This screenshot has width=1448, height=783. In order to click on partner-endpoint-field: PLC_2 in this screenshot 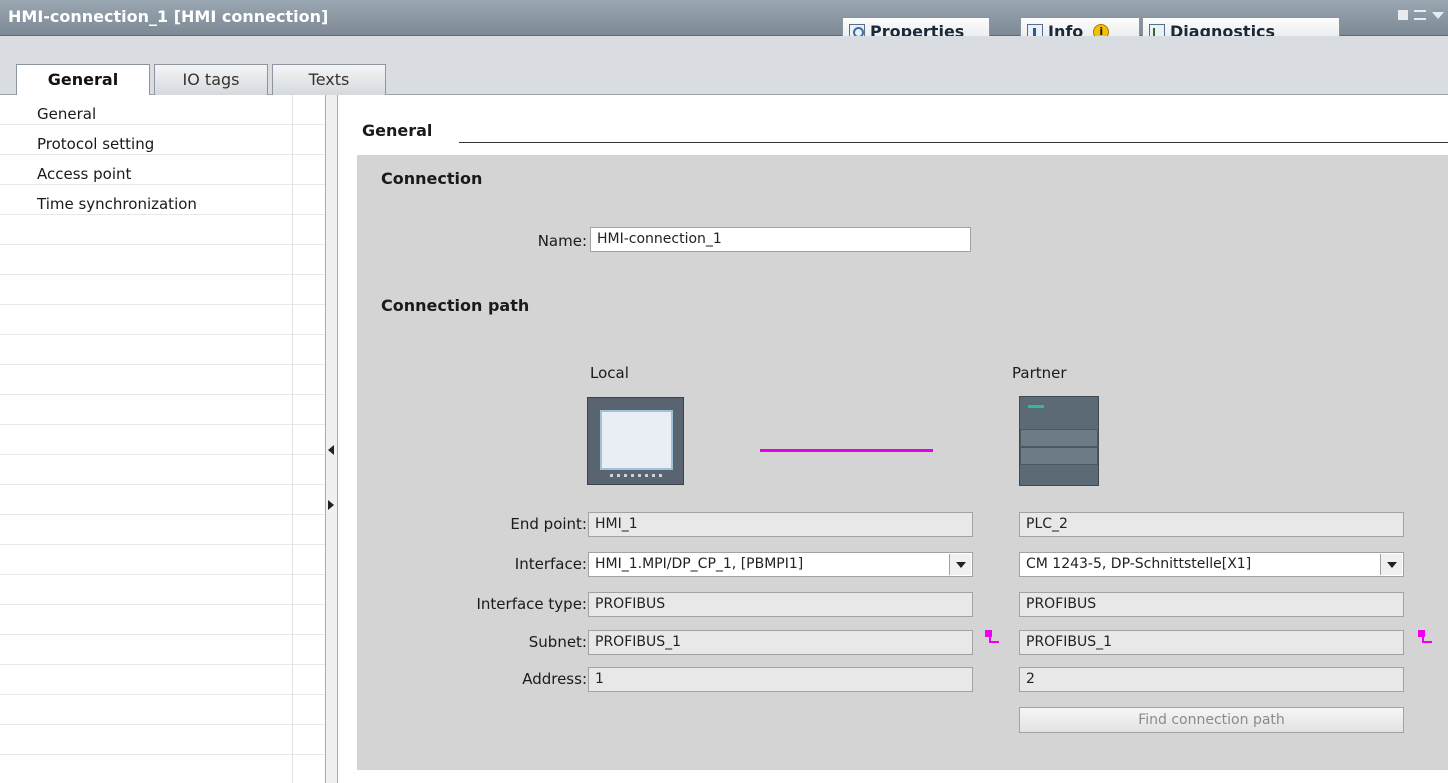, I will do `click(1211, 524)`.